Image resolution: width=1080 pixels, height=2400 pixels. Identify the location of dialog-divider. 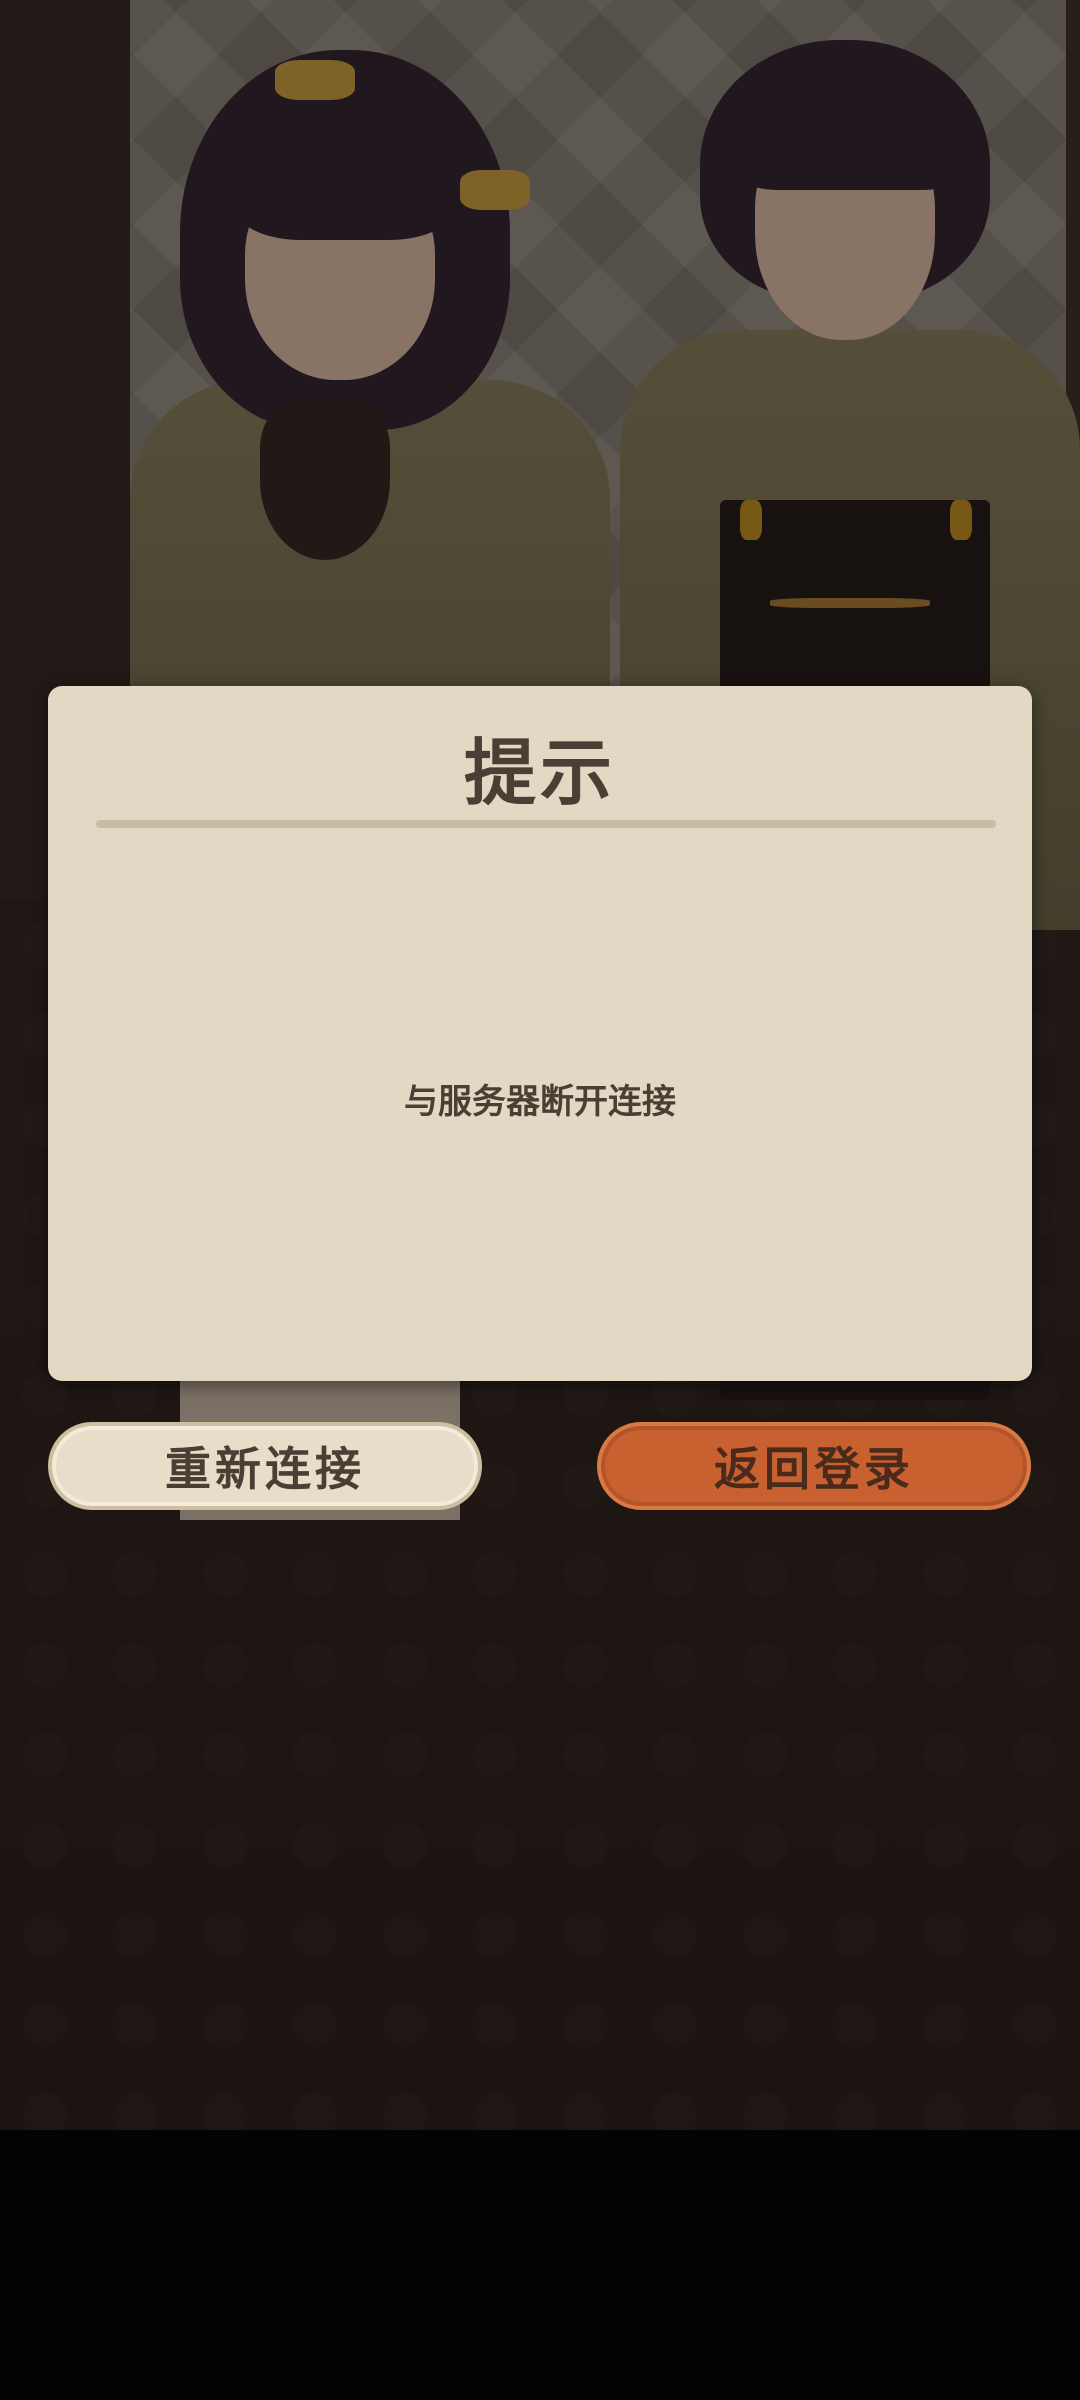
(546, 824).